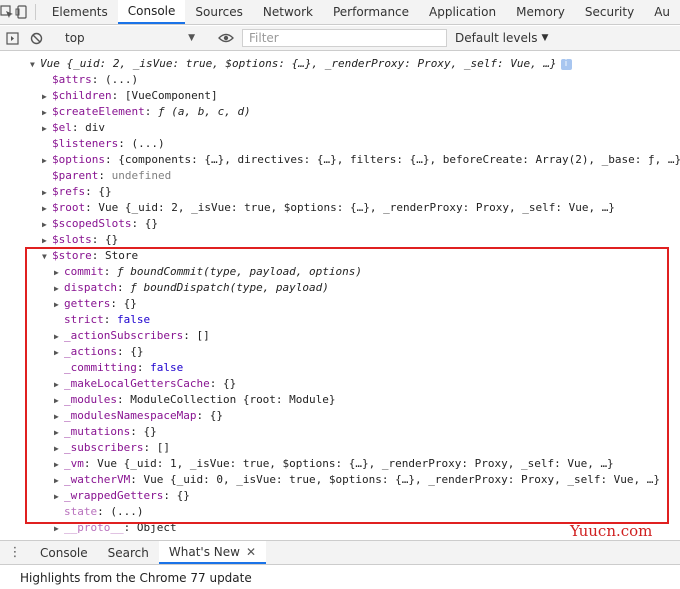  I want to click on property-key: _committing, so click(100, 367).